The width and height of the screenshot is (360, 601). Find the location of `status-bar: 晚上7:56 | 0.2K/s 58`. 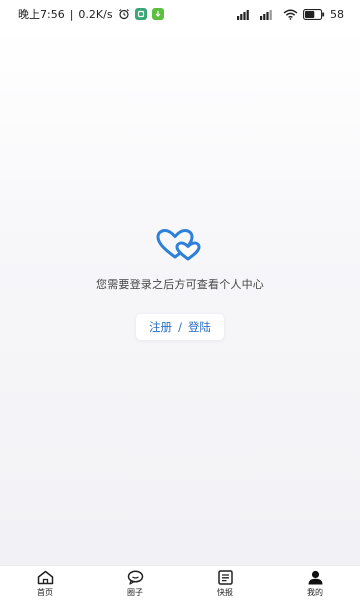

status-bar: 晚上7:56 | 0.2K/s 58 is located at coordinates (180, 14).